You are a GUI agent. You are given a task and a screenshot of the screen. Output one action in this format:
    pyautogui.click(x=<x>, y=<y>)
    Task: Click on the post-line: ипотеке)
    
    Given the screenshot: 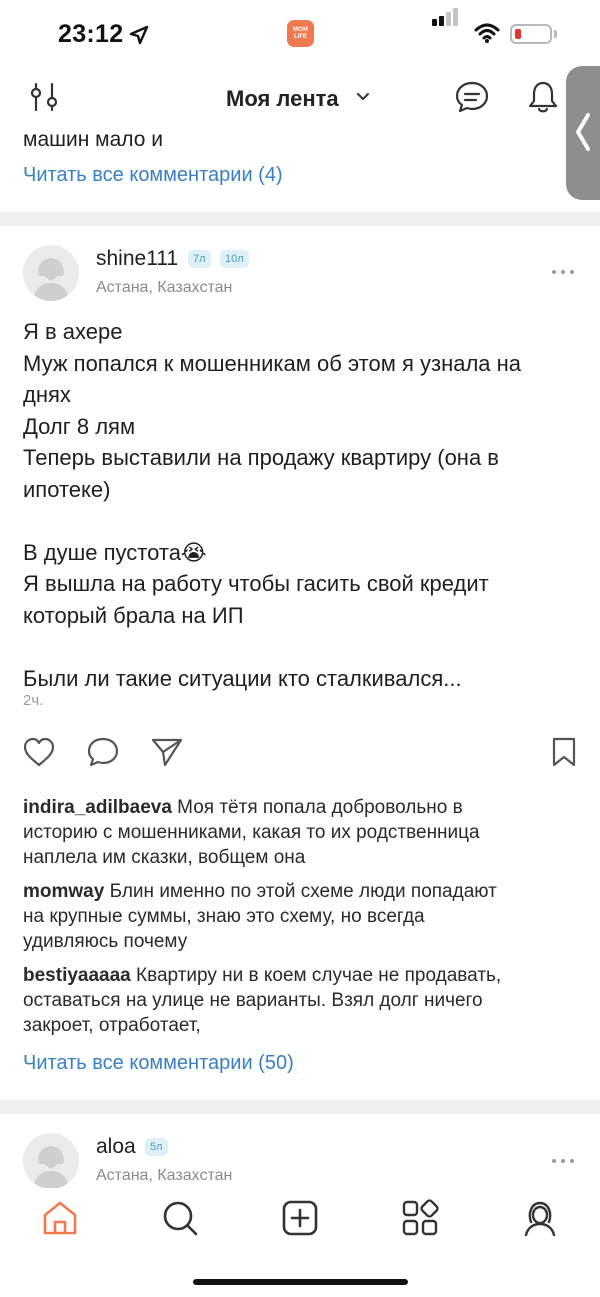 What is the action you would take?
    pyautogui.click(x=67, y=489)
    